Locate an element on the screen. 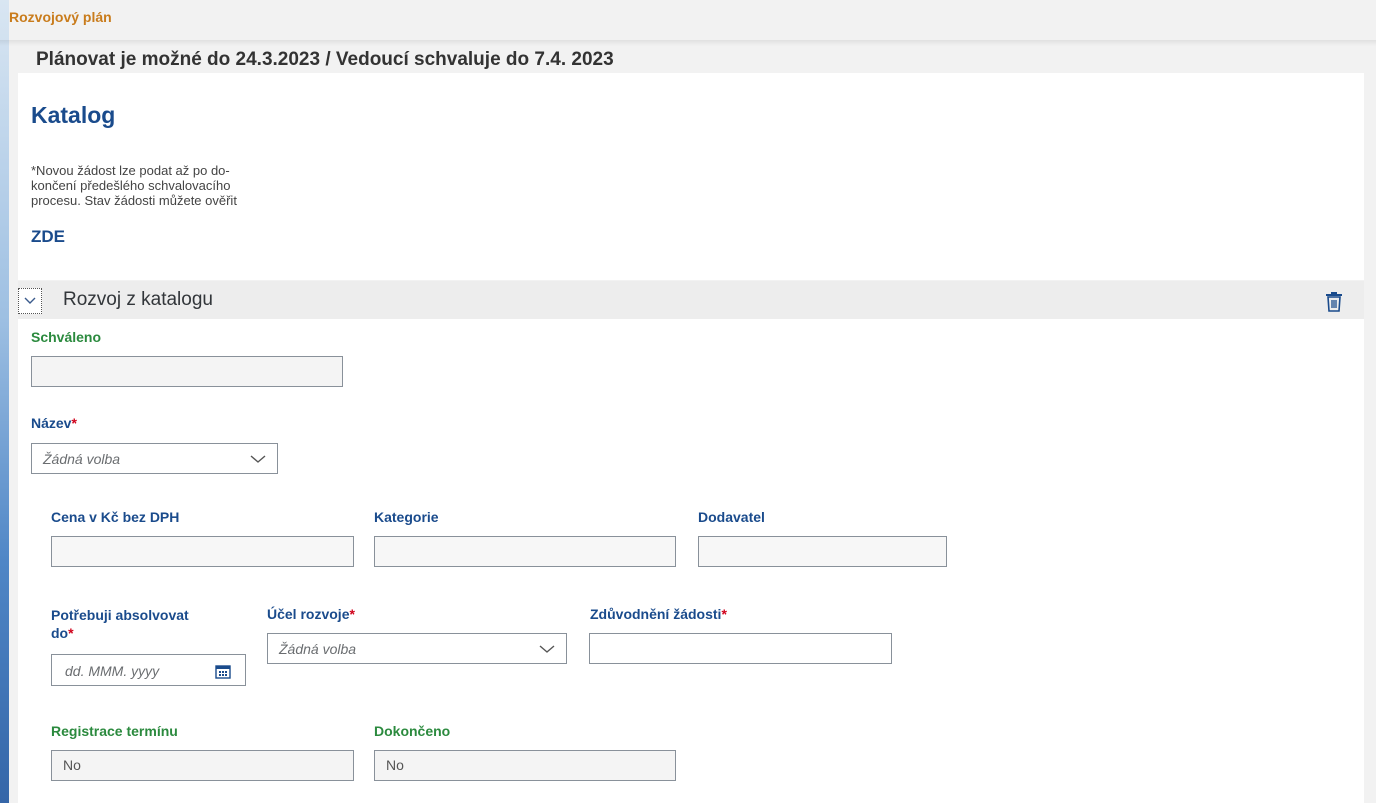  complete-by-date-input: dd. MMM. yyyy is located at coordinates (148, 670).